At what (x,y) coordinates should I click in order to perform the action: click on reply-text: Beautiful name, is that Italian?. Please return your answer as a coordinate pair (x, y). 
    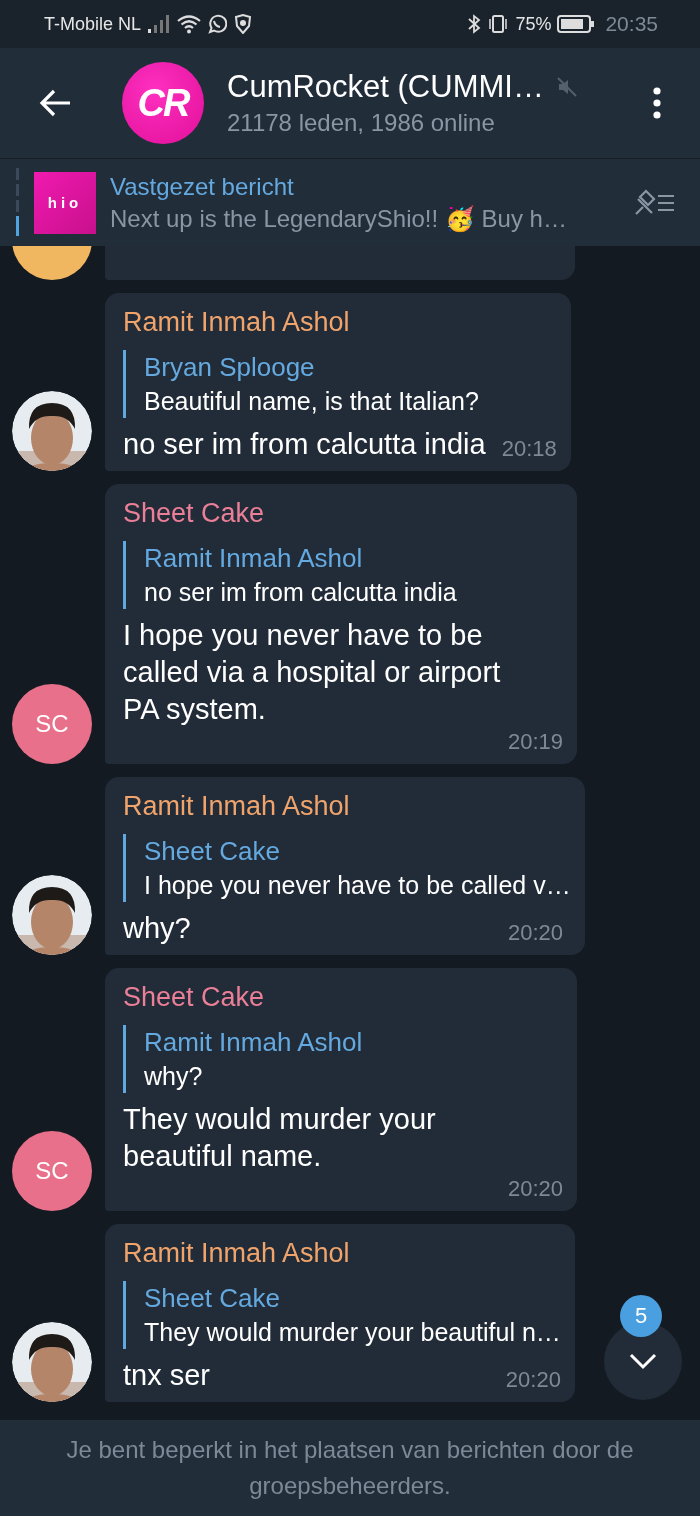
    Looking at the image, I should click on (311, 401).